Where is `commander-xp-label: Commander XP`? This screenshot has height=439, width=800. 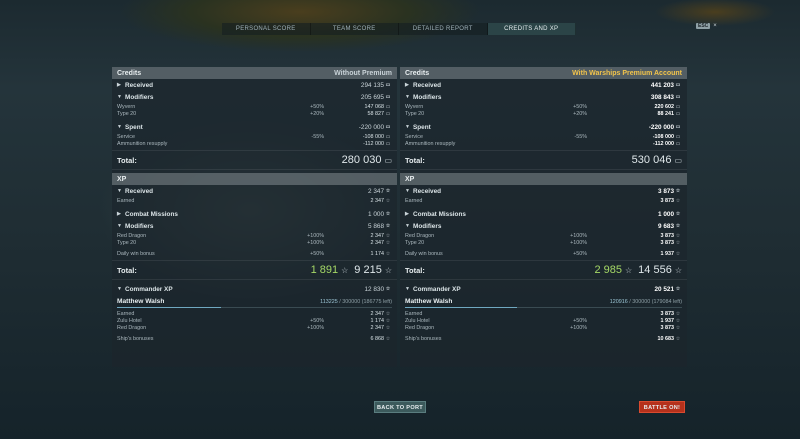
commander-xp-label: Commander XP is located at coordinates (149, 289).